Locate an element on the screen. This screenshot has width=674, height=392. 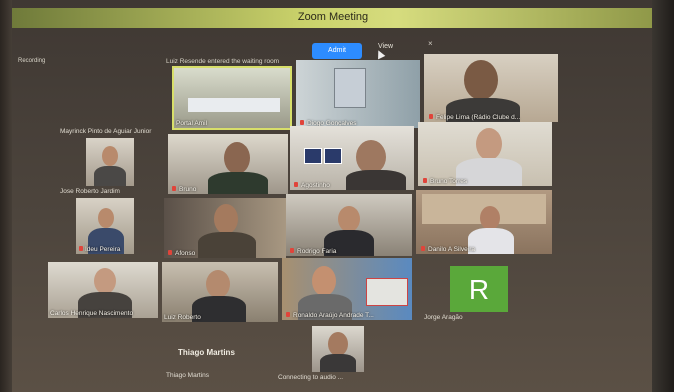
participant-name: Jorge Aragão is located at coordinates (443, 317).